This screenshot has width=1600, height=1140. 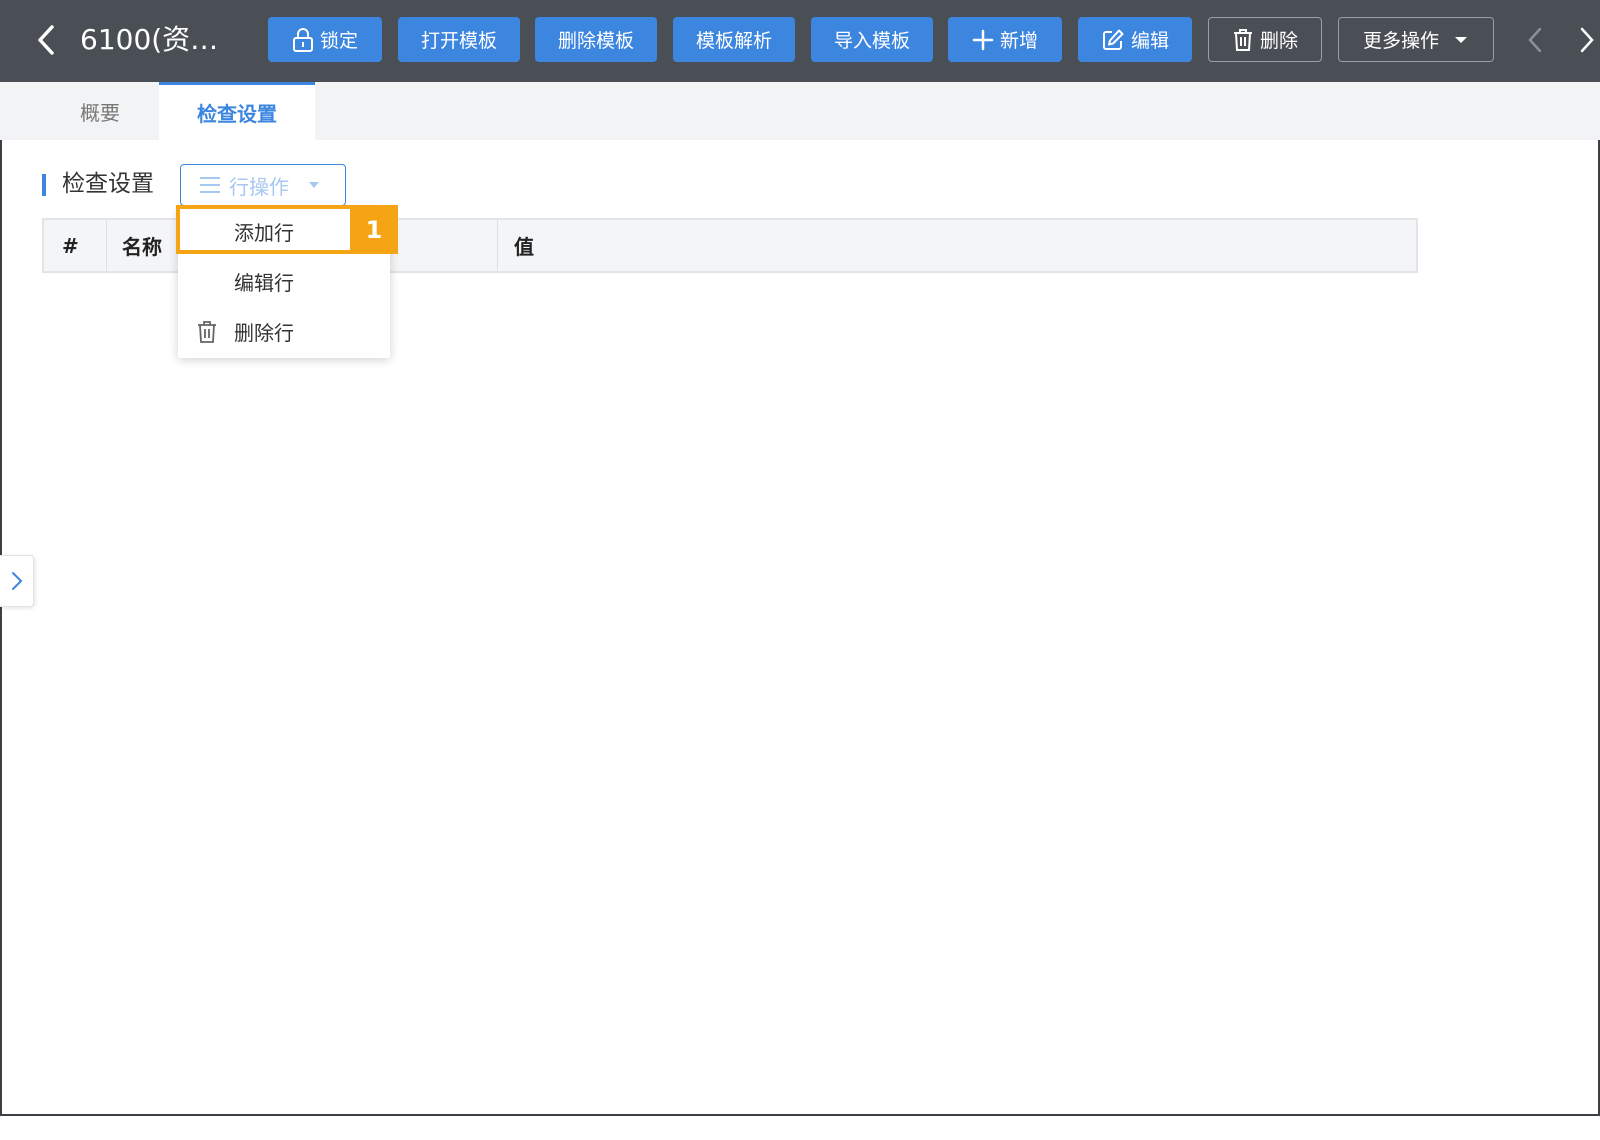 I want to click on scroll-left-button, so click(x=1535, y=40).